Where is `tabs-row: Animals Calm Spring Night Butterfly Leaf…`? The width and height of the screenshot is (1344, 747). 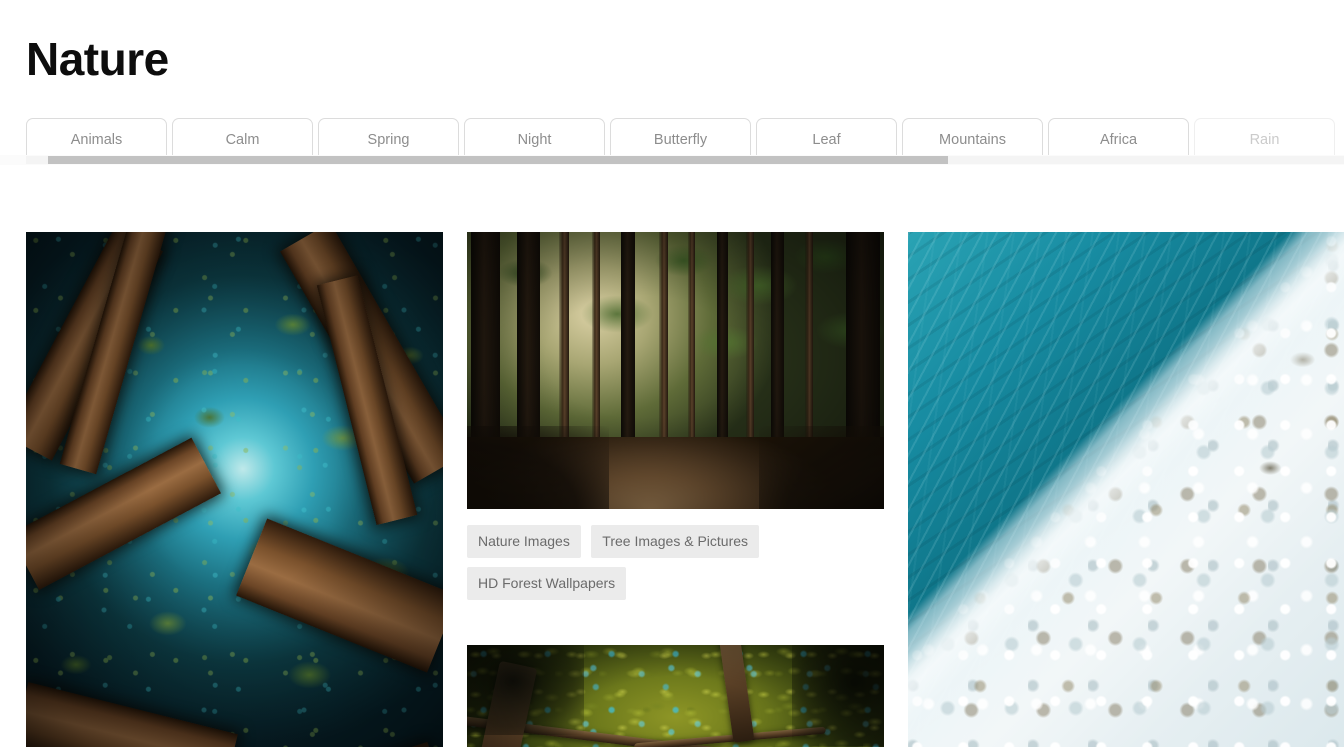
tabs-row: Animals Calm Spring Night Butterfly Leaf… is located at coordinates (680, 139).